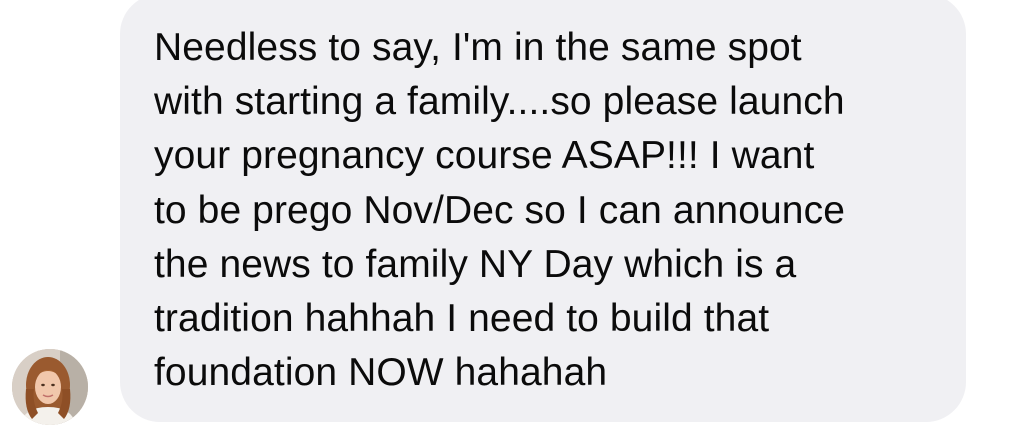 This screenshot has height=438, width=1014. I want to click on message-text-line: the news to family NY Day which is a, so click(475, 264).